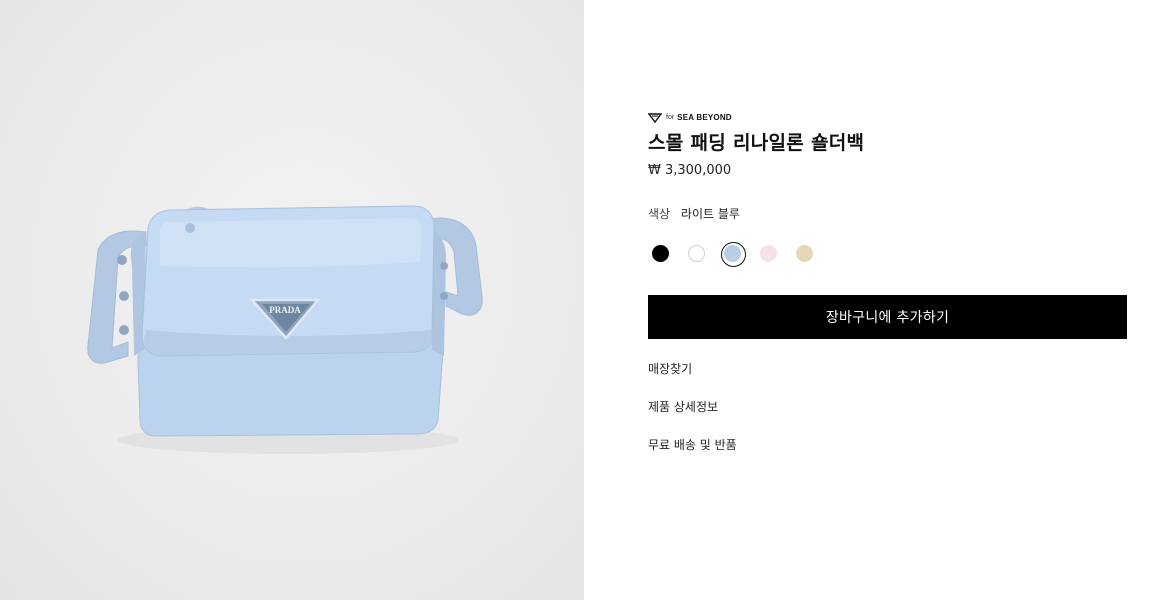 The height and width of the screenshot is (600, 1166). Describe the element at coordinates (683, 406) in the screenshot. I see `product-details-link: 제품 상세정보` at that location.